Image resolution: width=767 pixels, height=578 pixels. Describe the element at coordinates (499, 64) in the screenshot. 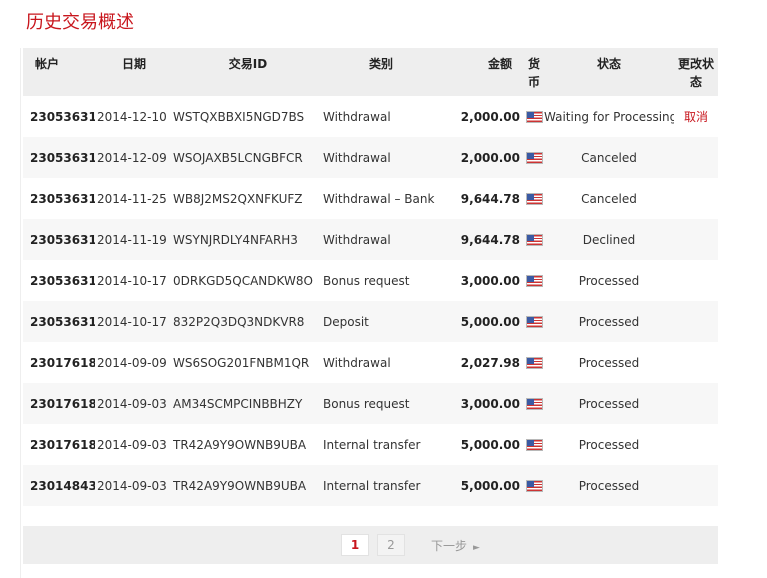

I see `header-amount: 金额` at that location.